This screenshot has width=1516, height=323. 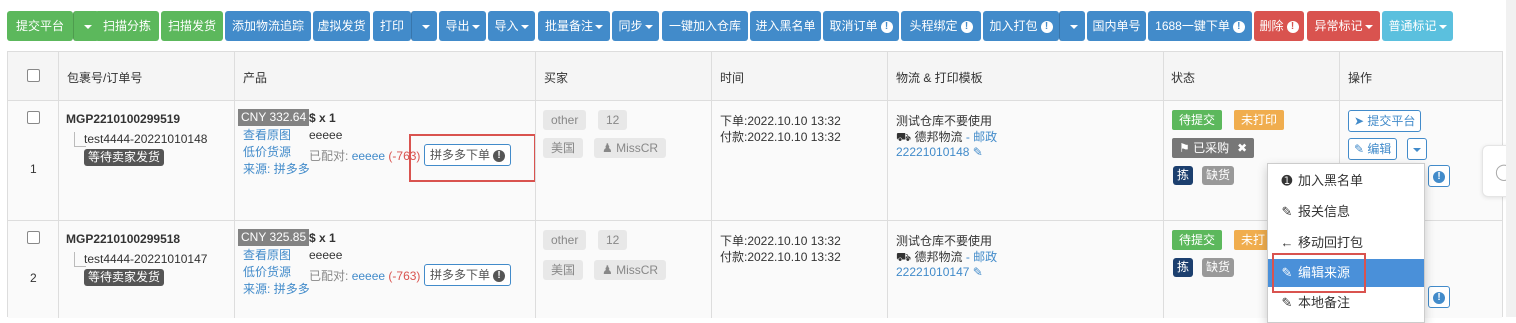 What do you see at coordinates (861, 26) in the screenshot?
I see `cancel-order-button: 取消订单!` at bounding box center [861, 26].